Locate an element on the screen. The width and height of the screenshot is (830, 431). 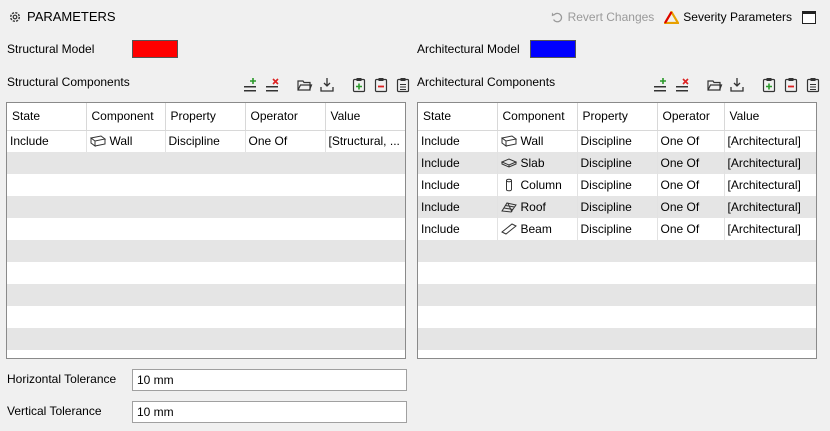
architectural-toolbar is located at coordinates (737, 85).